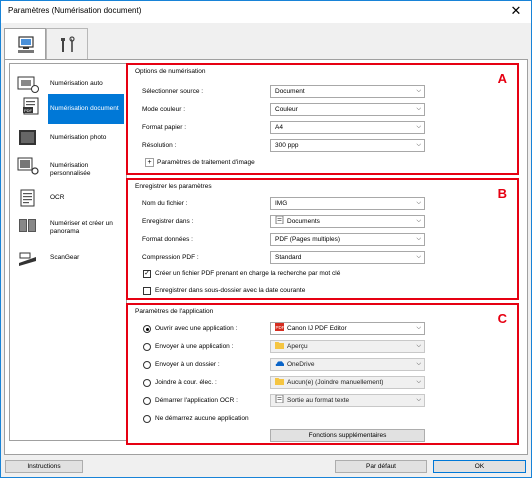  Describe the element at coordinates (147, 365) in the screenshot. I see `send-to-folder-radio` at that location.